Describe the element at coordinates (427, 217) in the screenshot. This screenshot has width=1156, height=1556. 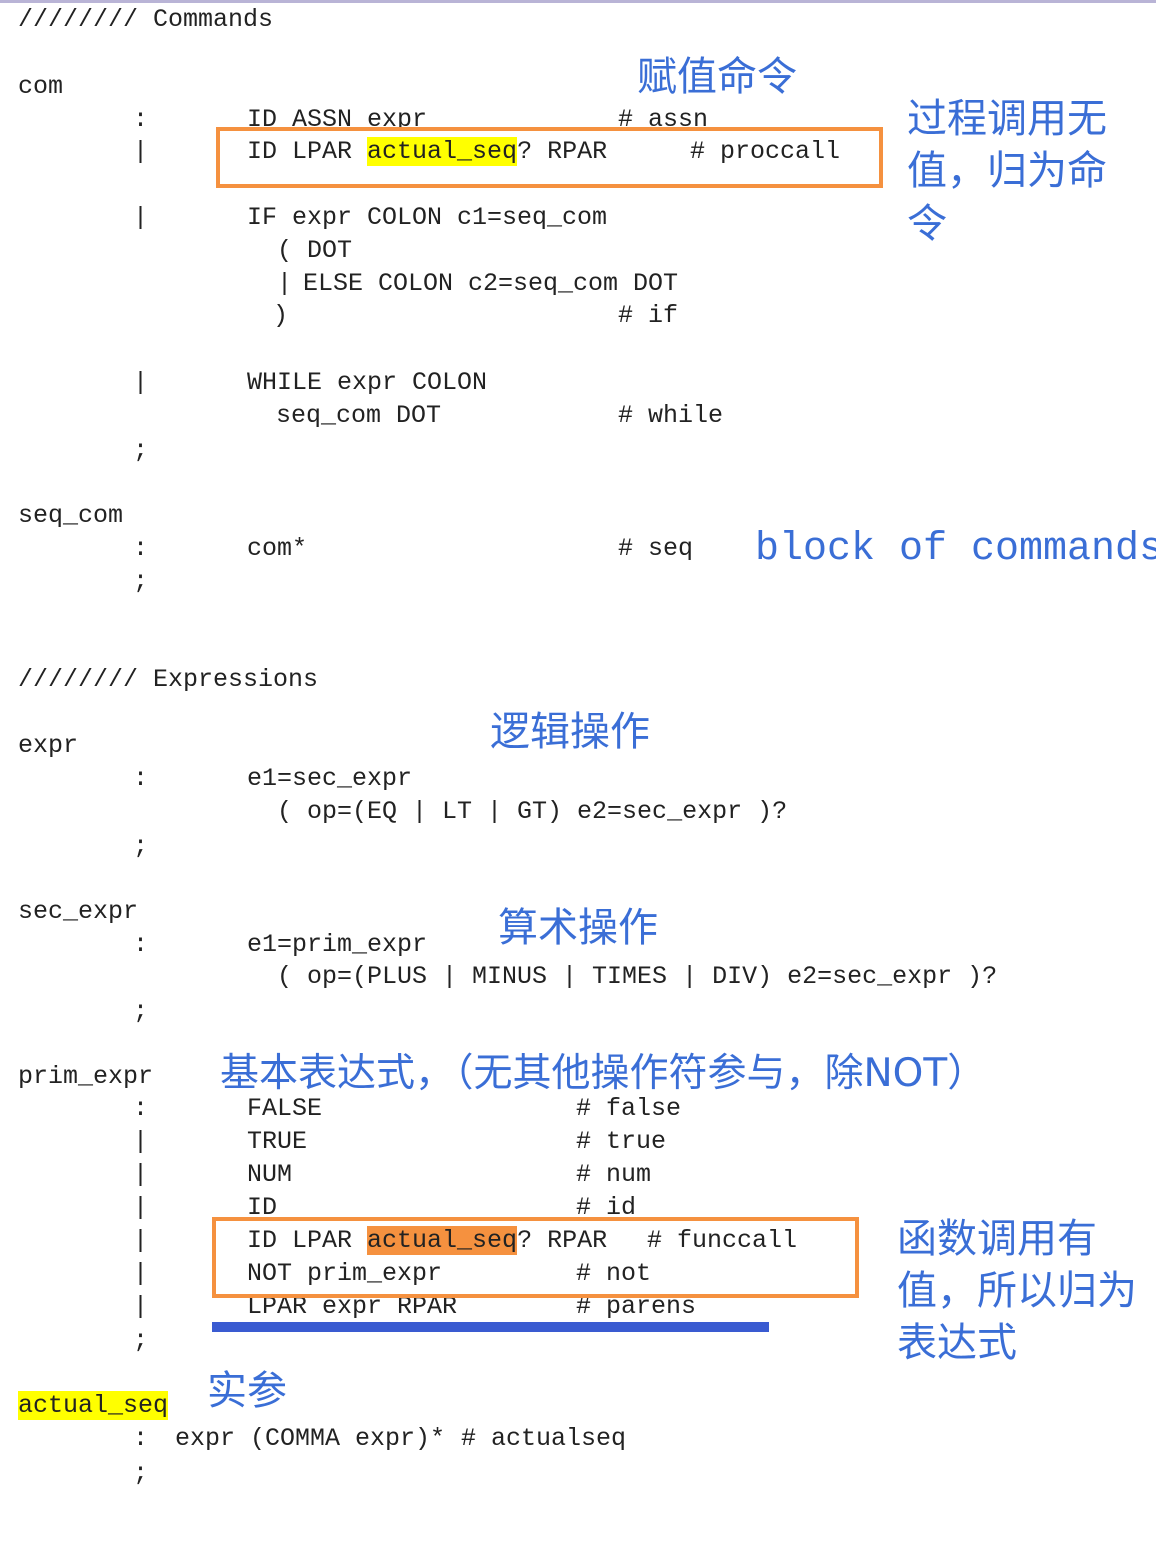
I see `com-alt-if: IF expr COLON c1=seq_com` at that location.